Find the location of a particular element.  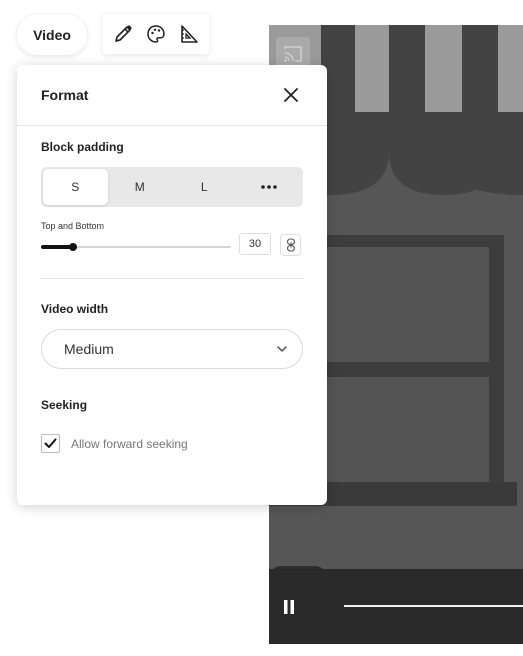

block-padding-selector: S M L is located at coordinates (172, 187).